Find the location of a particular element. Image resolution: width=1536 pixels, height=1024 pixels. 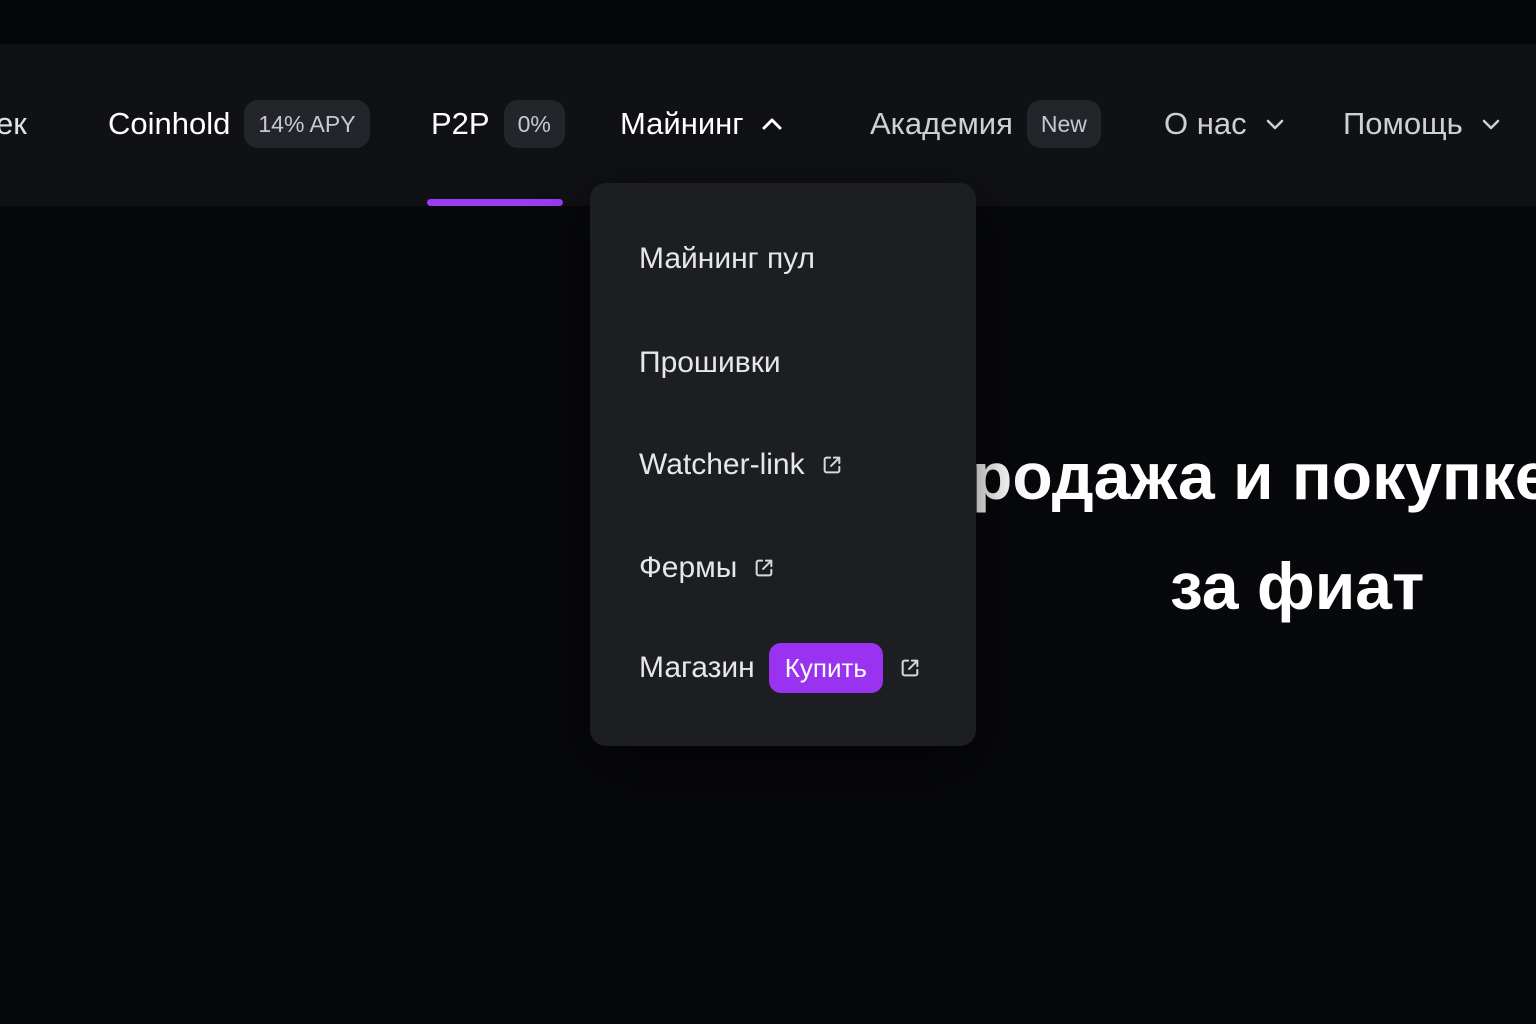

menu-item-label: Прошивки is located at coordinates (710, 362).